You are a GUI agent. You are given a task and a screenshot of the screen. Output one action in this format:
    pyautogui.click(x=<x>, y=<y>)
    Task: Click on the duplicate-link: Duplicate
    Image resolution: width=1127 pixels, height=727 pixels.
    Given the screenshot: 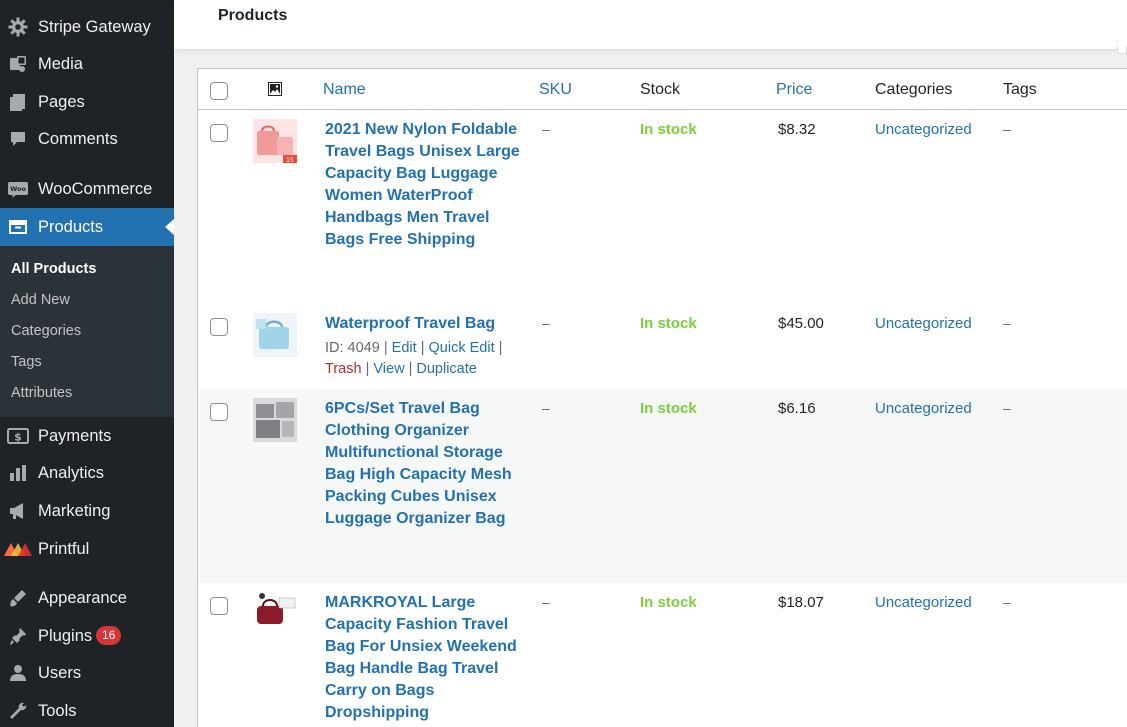 What is the action you would take?
    pyautogui.click(x=446, y=369)
    